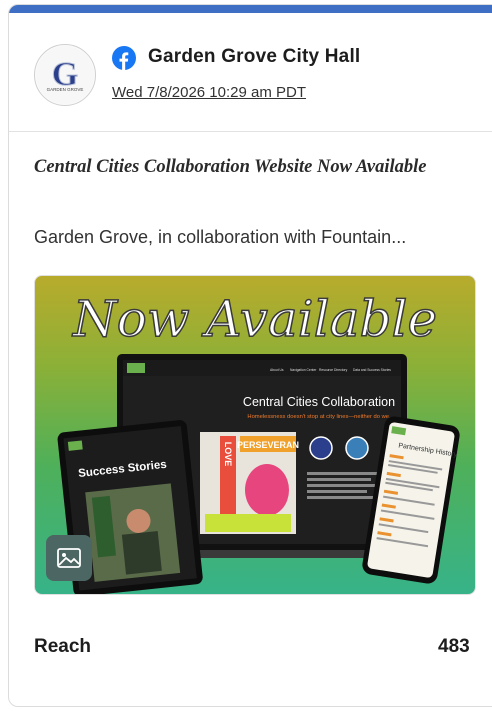 The image size is (492, 711). Describe the element at coordinates (454, 646) in the screenshot. I see `reach-value: 483` at that location.